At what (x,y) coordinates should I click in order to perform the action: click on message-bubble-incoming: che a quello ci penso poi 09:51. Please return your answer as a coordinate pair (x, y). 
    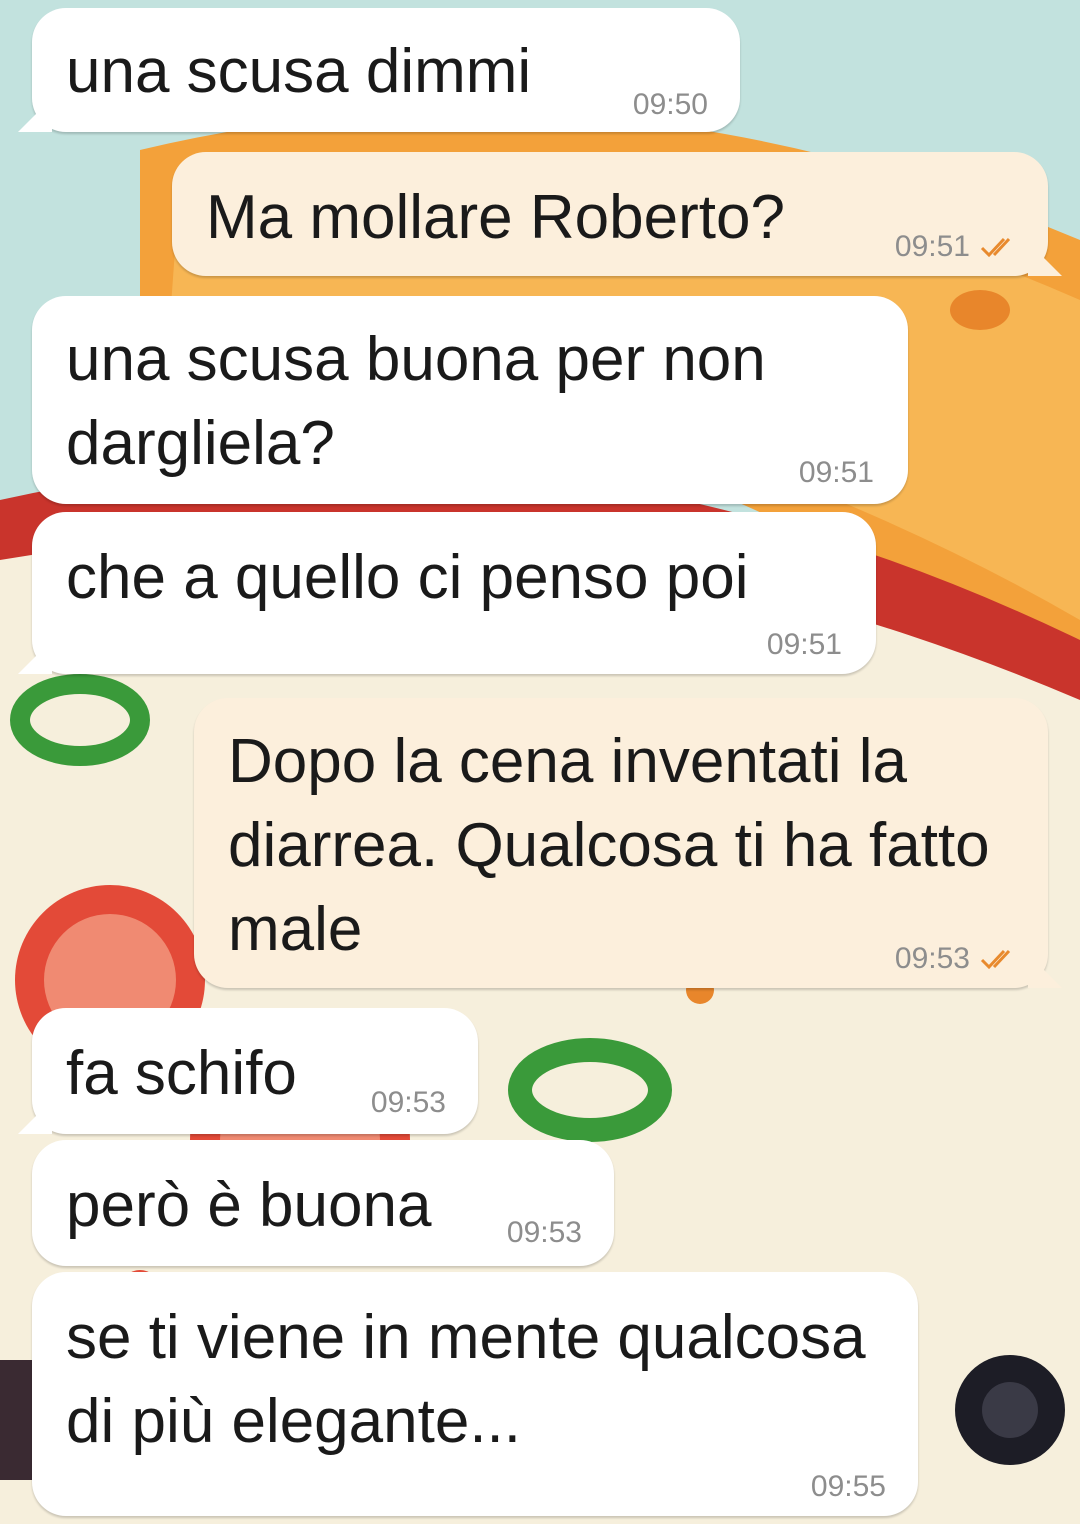
    Looking at the image, I should click on (447, 593).